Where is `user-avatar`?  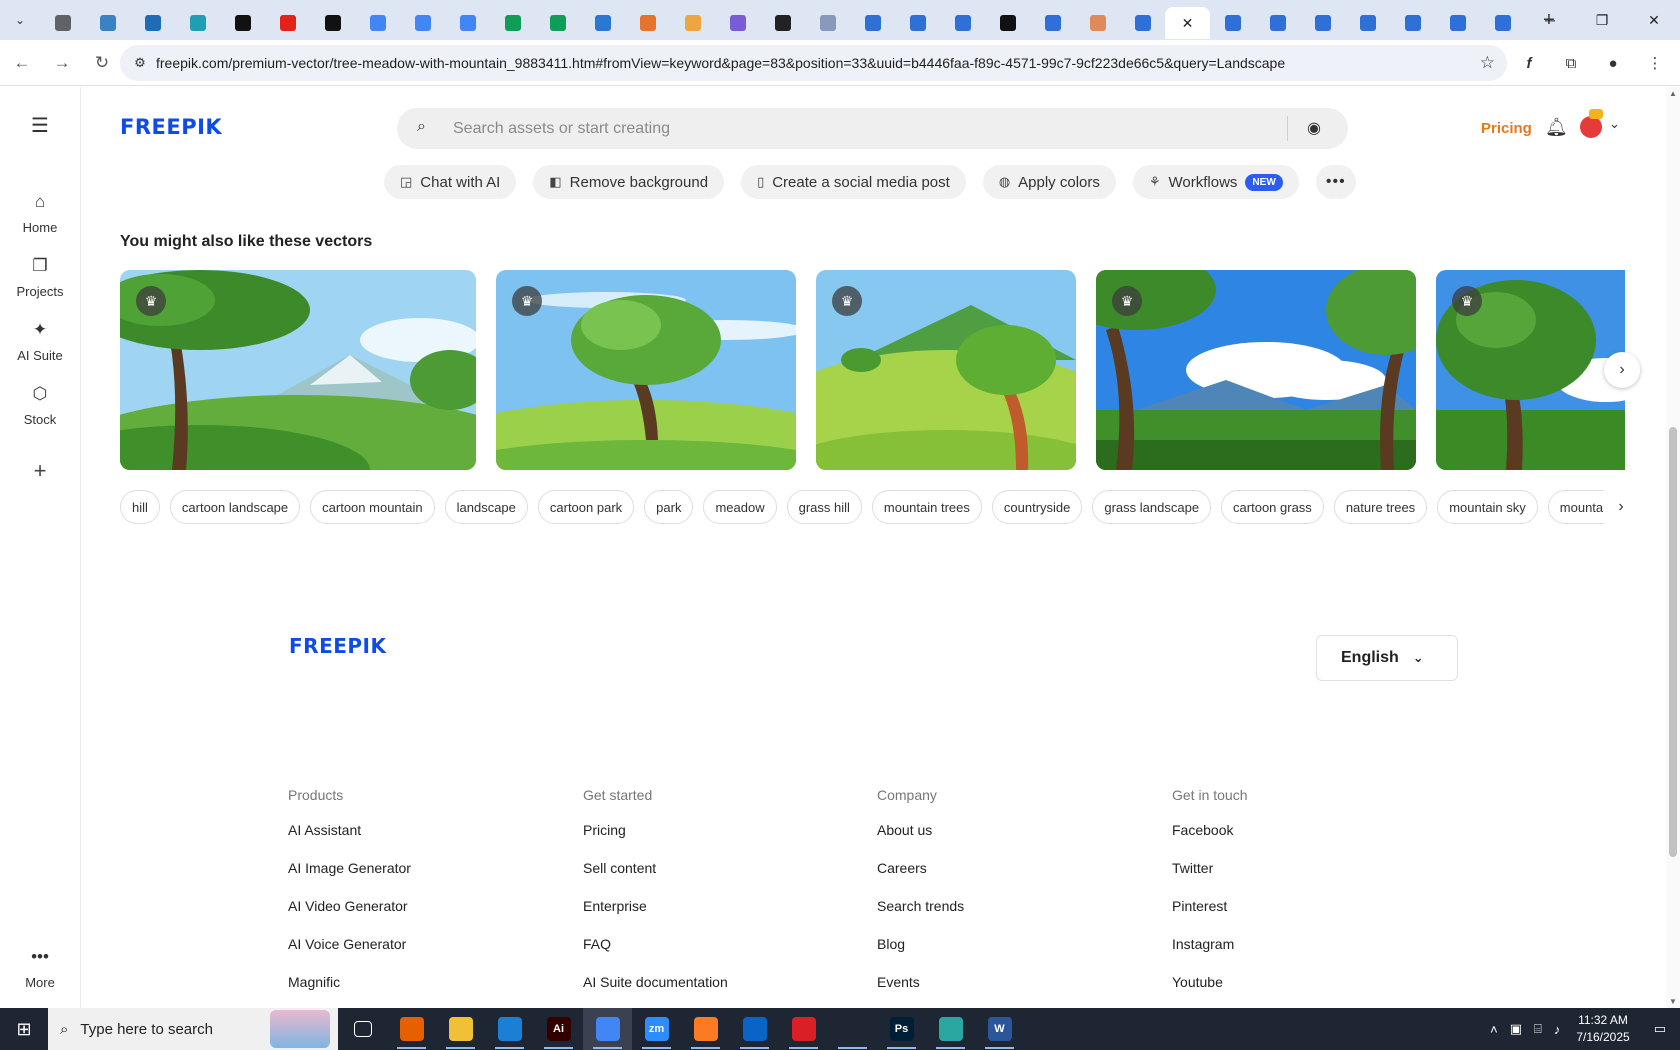
user-avatar is located at coordinates (1591, 123).